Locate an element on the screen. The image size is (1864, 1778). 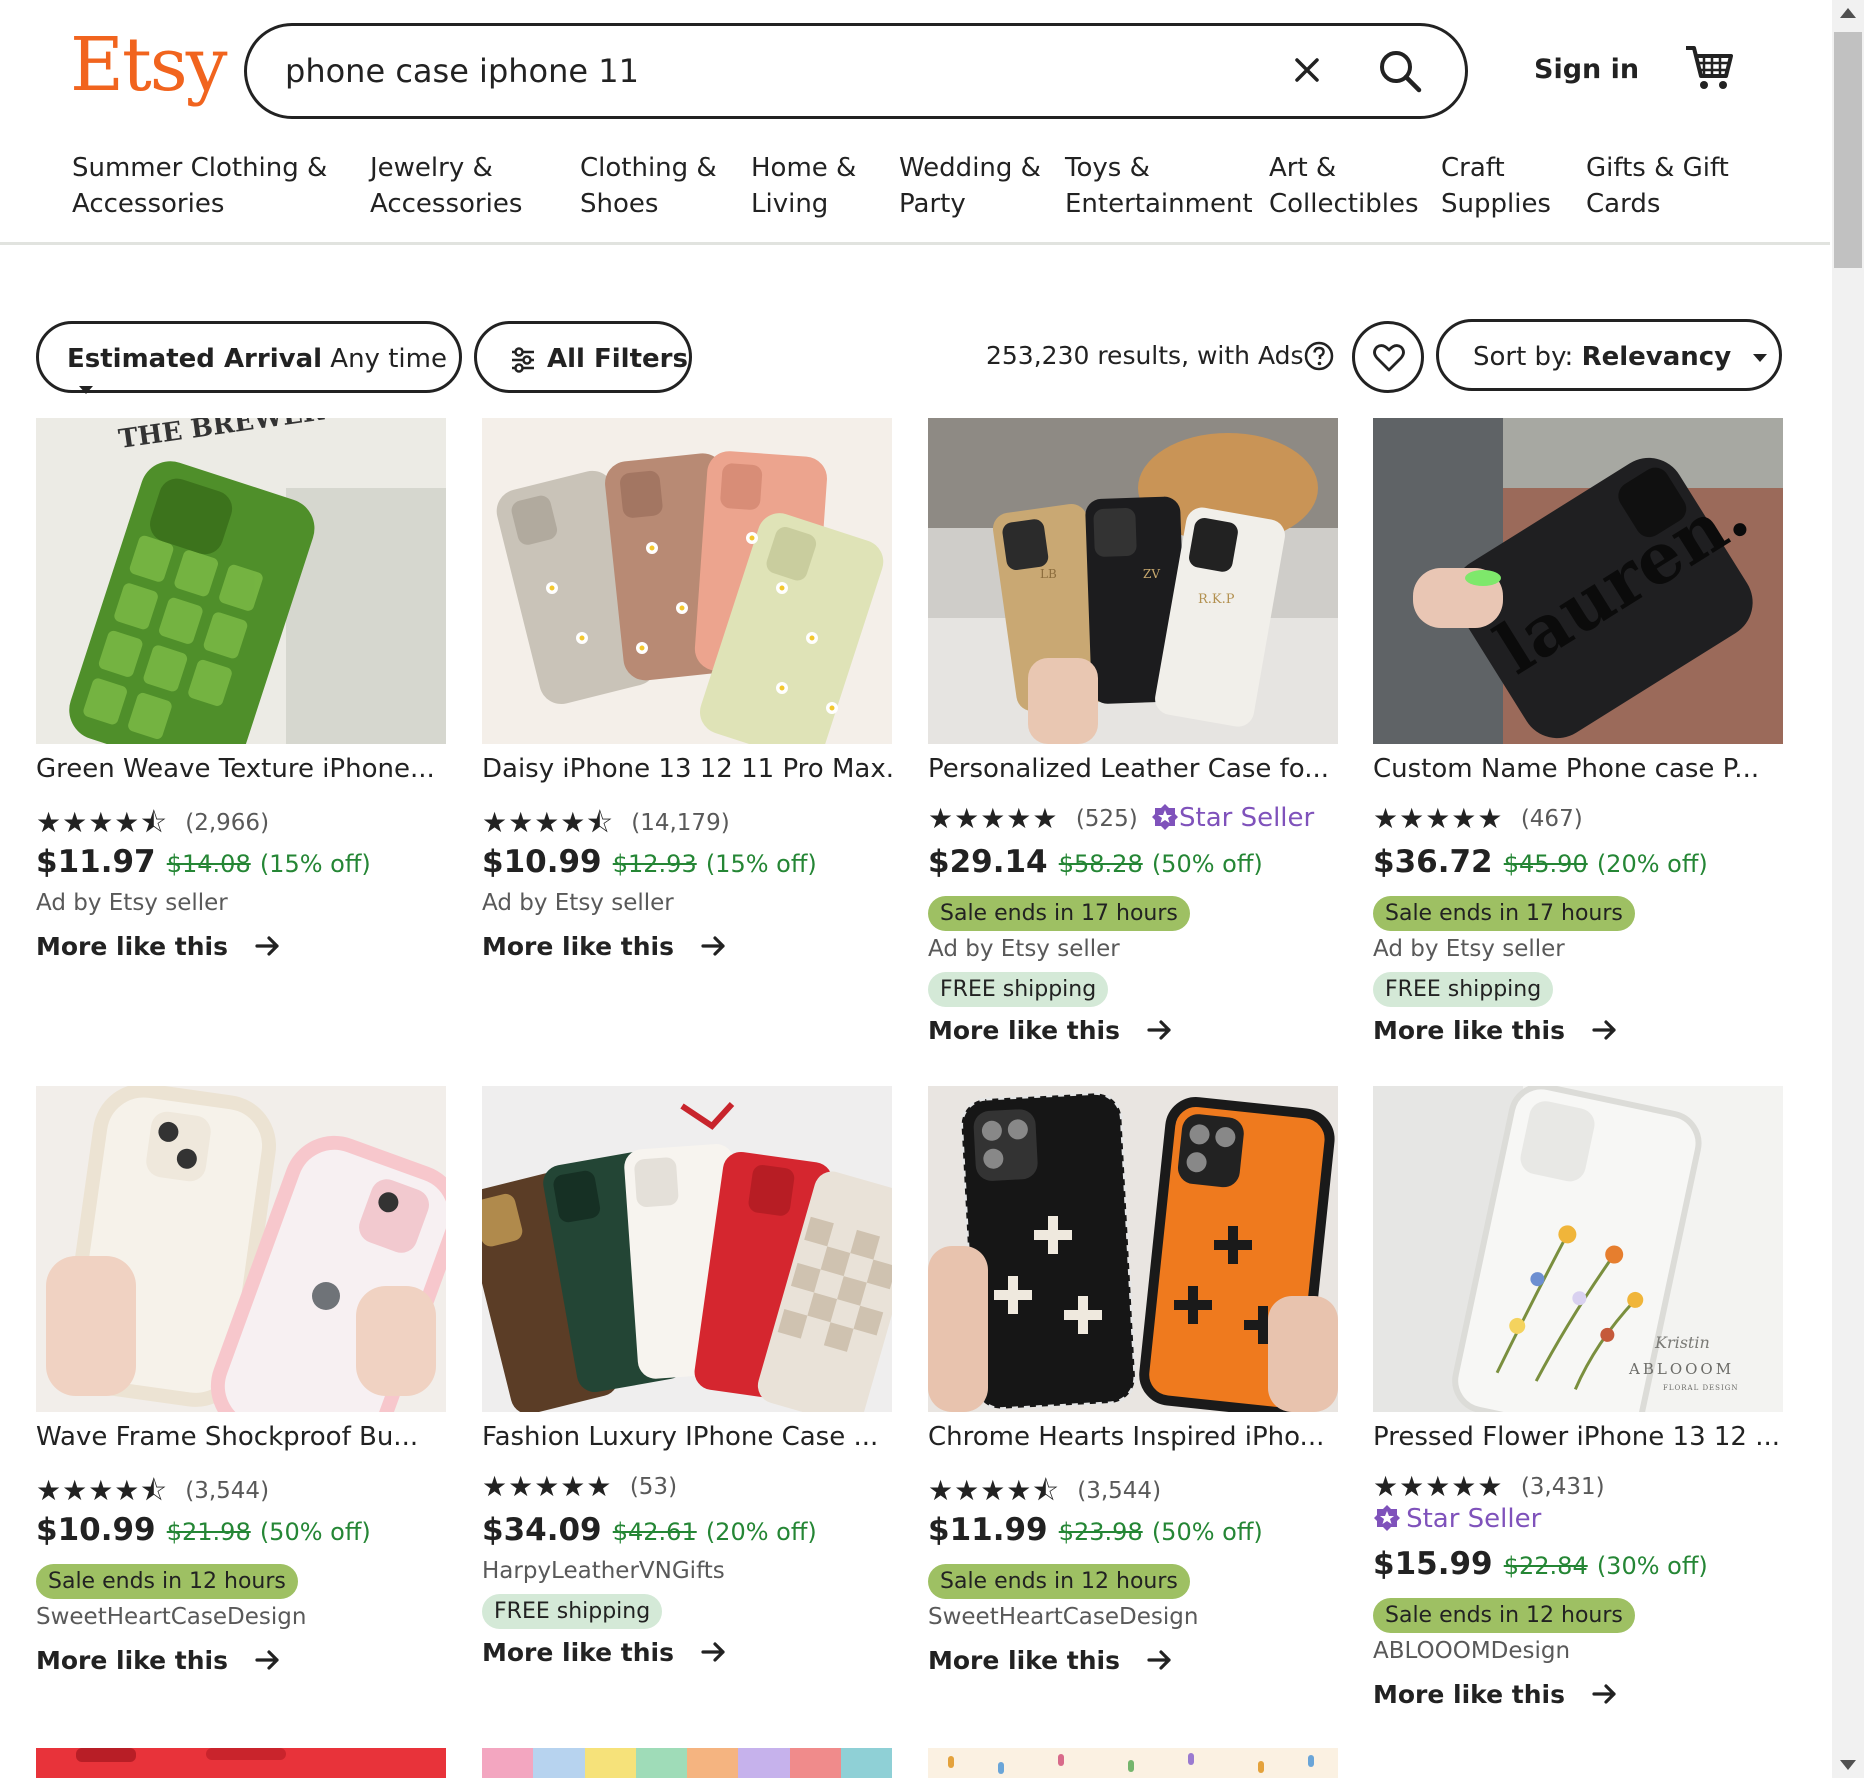
discount-percent: (50% off) is located at coordinates (315, 1532).